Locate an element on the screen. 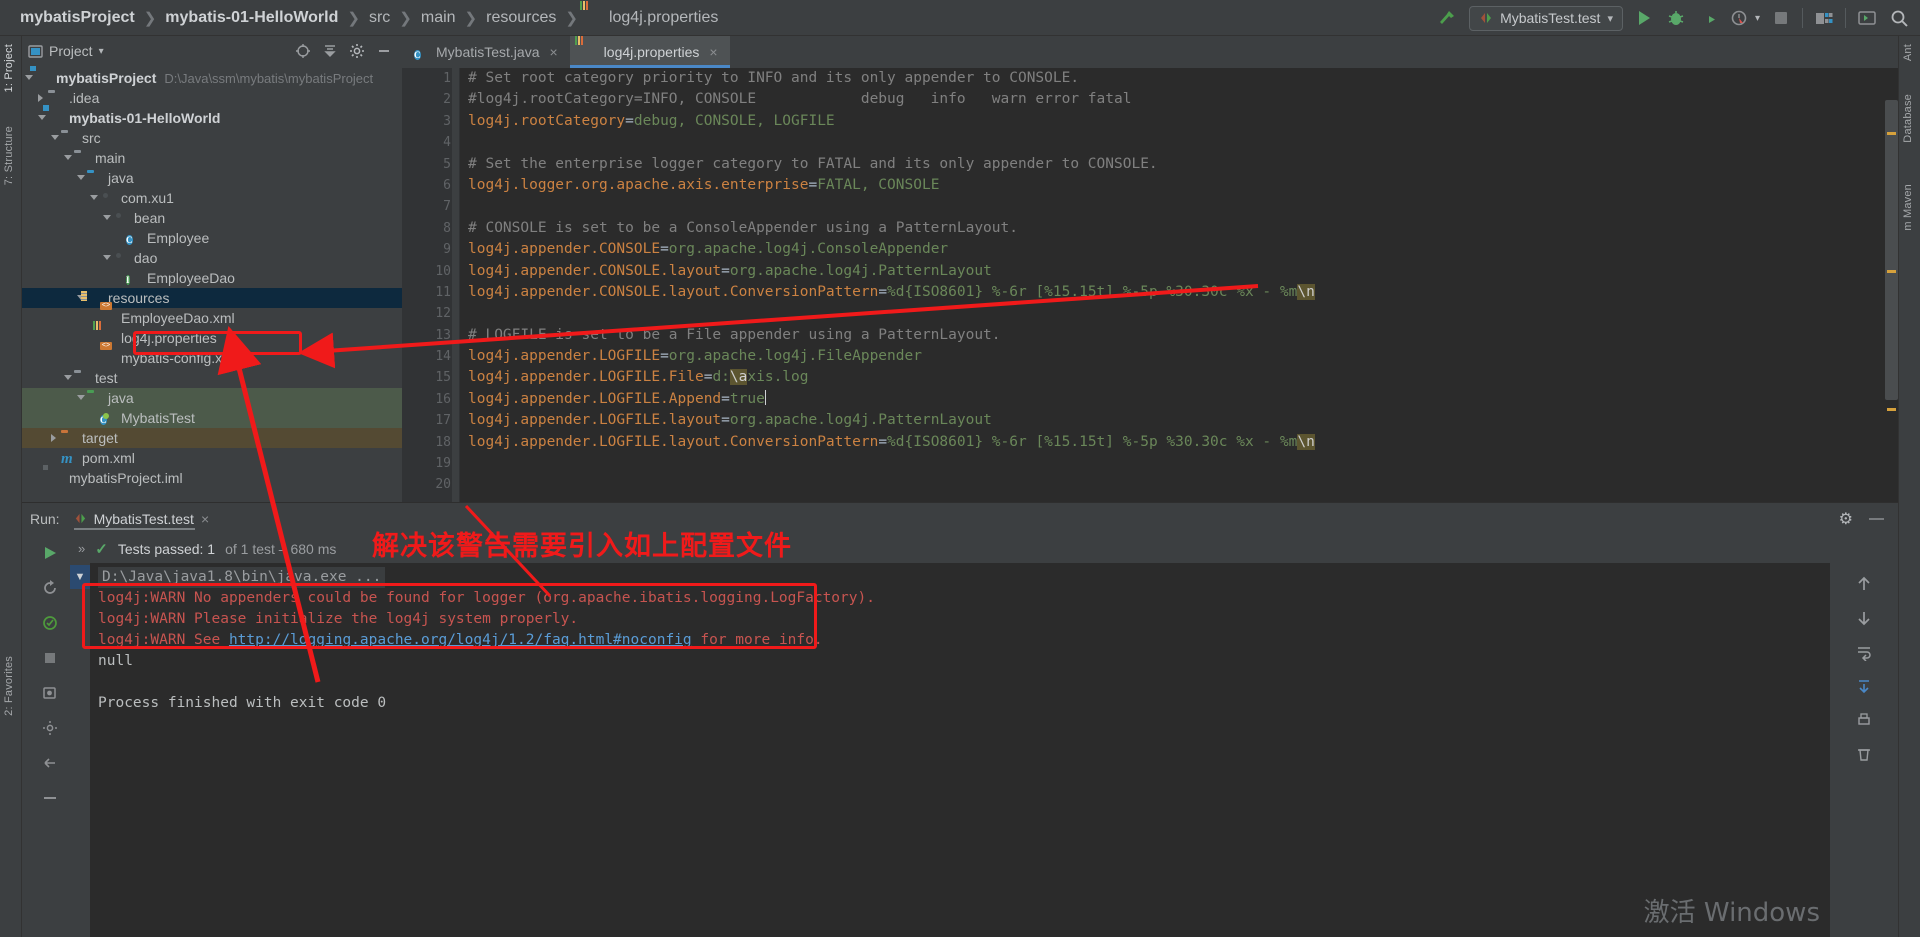  run-tab-mybatistest: MybatisTest.test × is located at coordinates (141, 518).